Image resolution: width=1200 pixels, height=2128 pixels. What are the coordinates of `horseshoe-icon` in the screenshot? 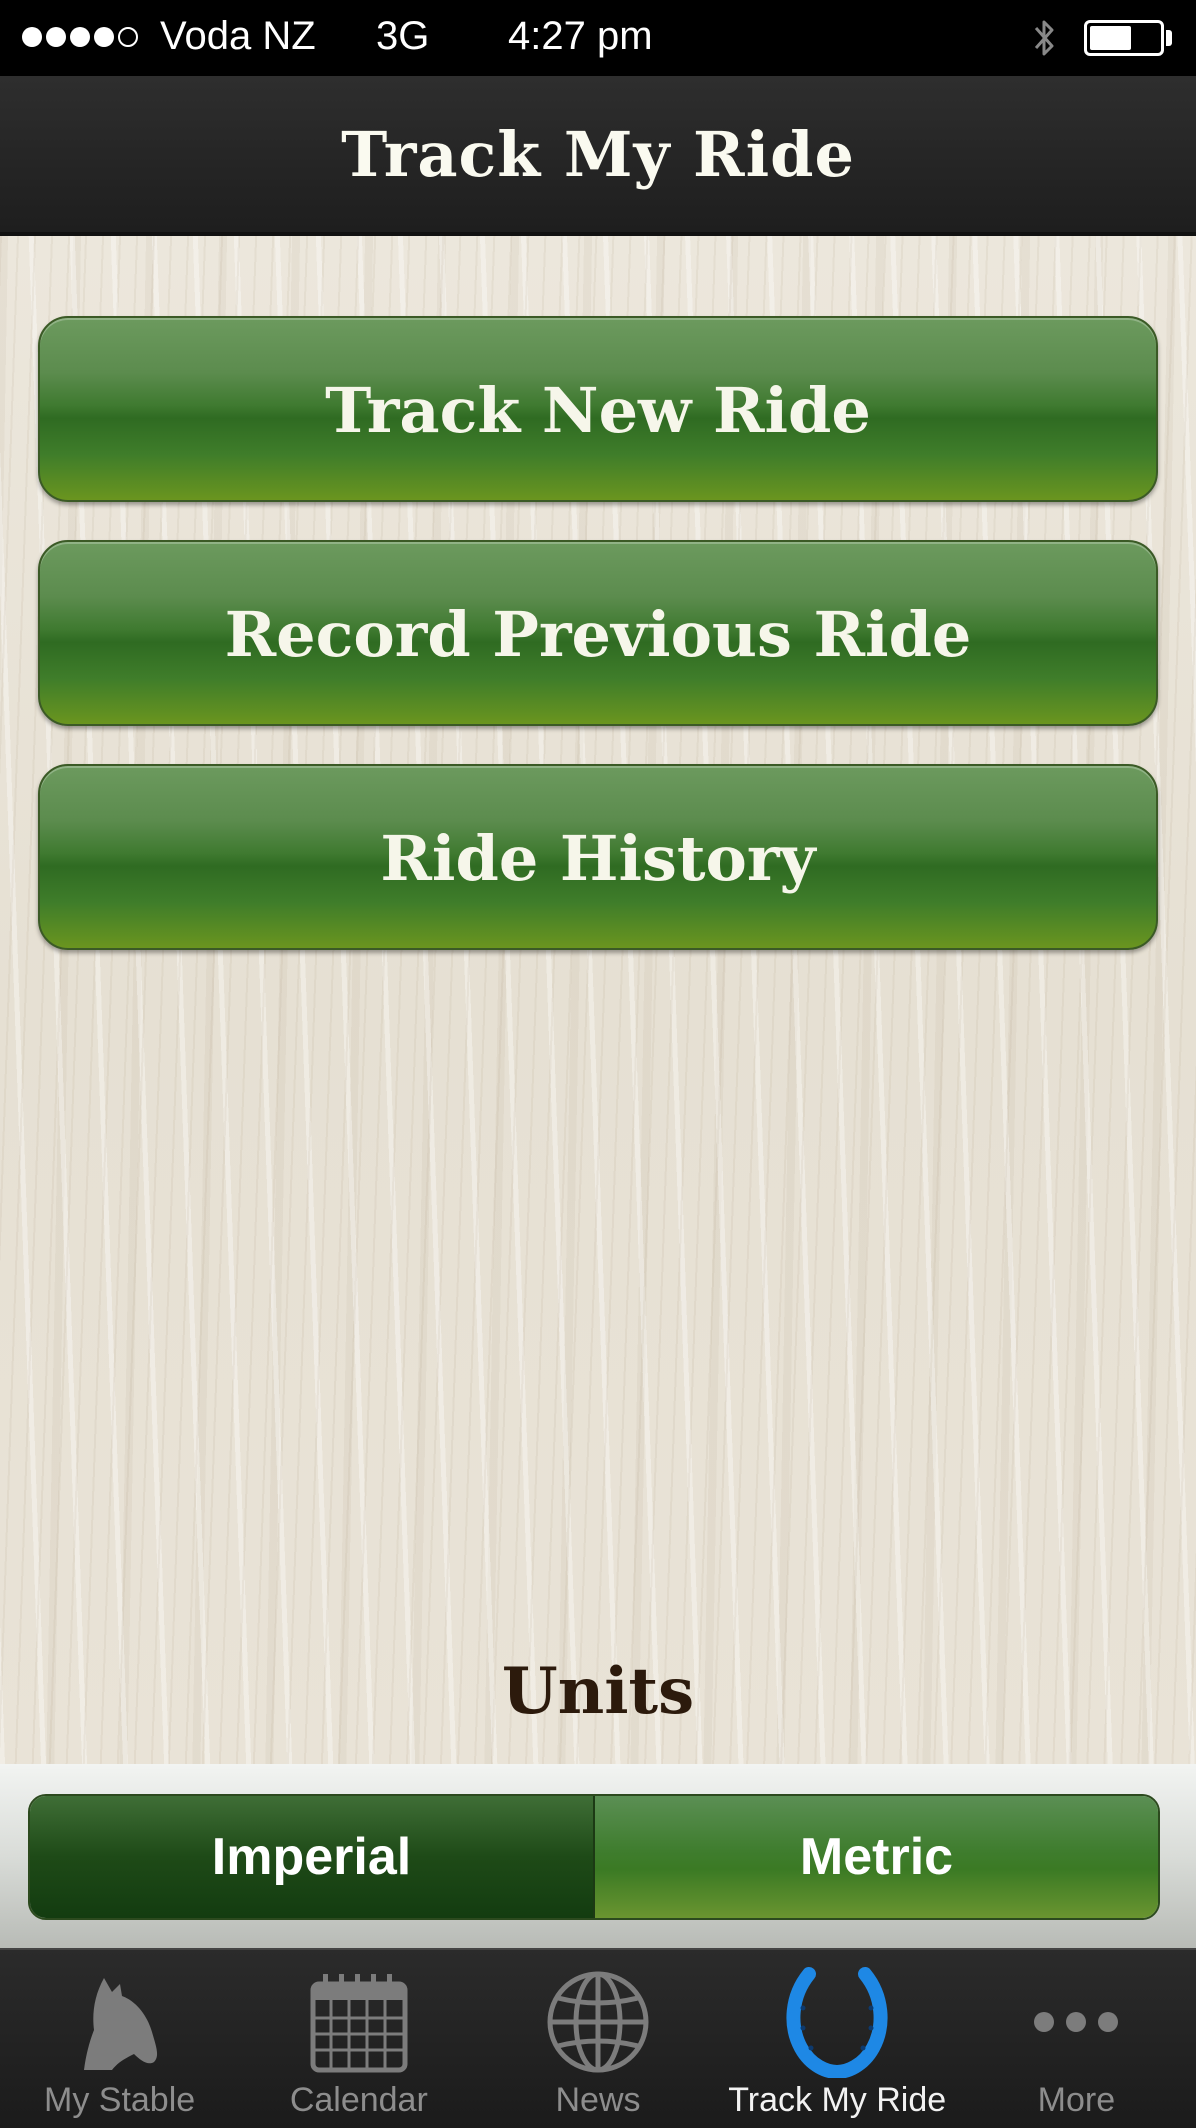 It's located at (837, 2022).